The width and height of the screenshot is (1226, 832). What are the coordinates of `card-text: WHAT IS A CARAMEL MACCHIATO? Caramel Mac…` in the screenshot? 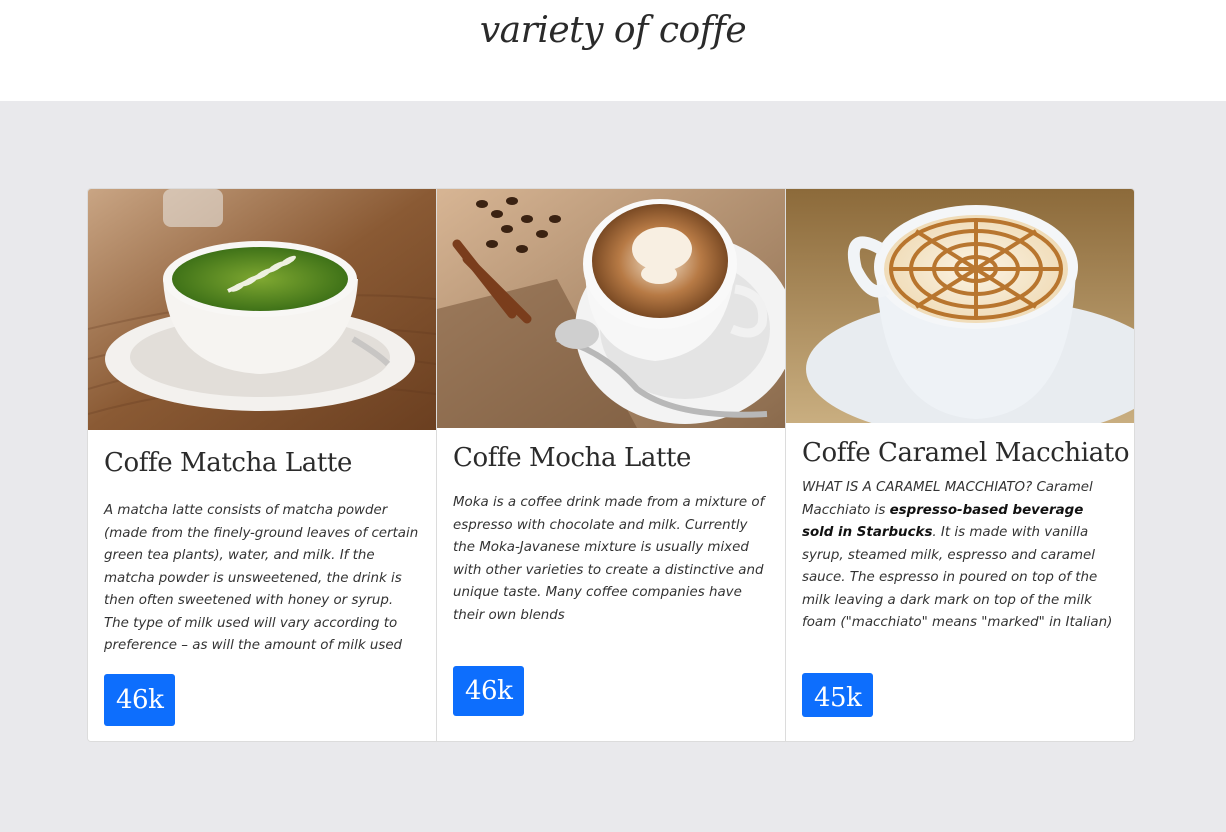 It's located at (960, 556).